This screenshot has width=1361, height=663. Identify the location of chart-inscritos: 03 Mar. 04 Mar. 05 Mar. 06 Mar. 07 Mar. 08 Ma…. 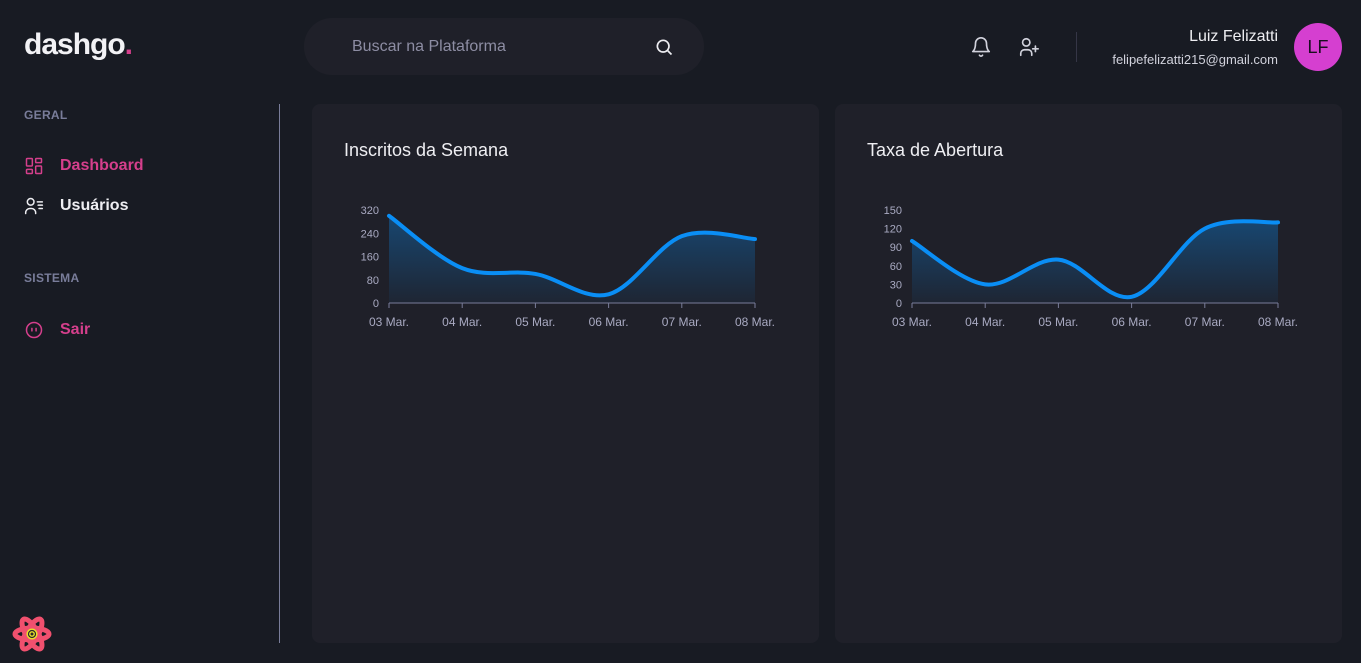
(568, 267).